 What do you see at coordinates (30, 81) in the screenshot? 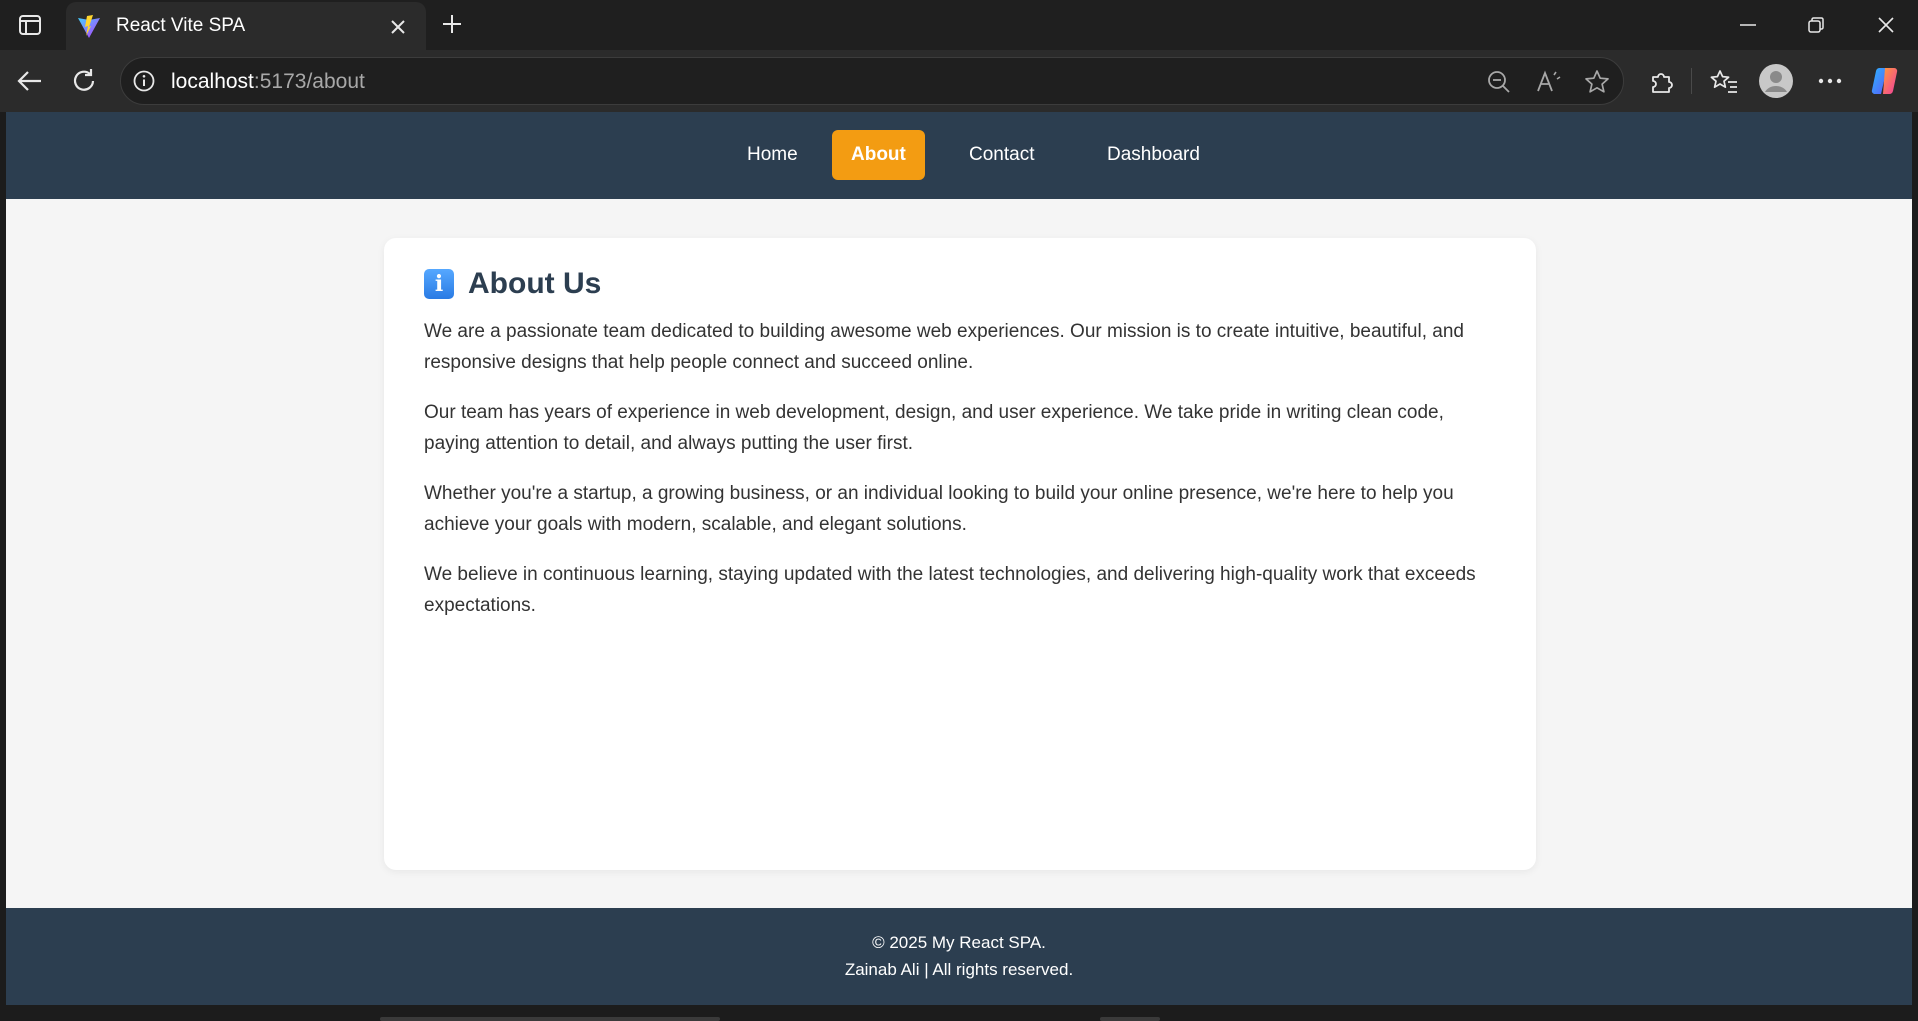
I see `back-arrow-icon` at bounding box center [30, 81].